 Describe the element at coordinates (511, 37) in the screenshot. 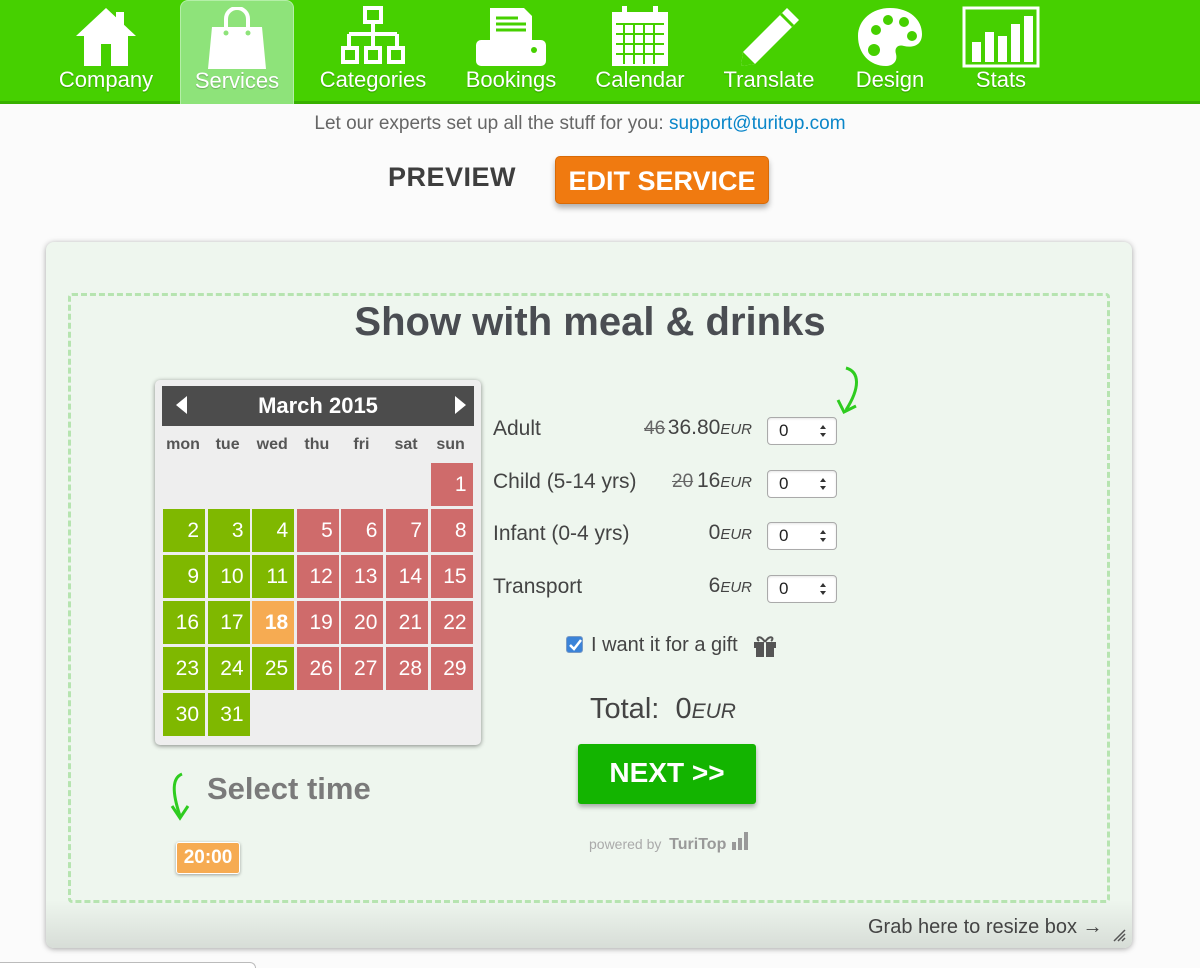

I see `printer-icon` at that location.